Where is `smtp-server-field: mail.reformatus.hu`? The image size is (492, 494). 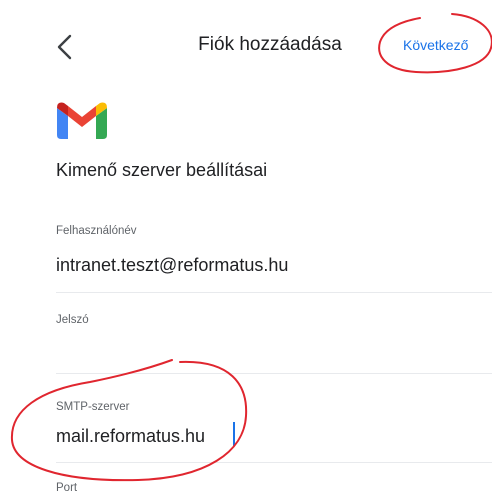 smtp-server-field: mail.reformatus.hu is located at coordinates (130, 436).